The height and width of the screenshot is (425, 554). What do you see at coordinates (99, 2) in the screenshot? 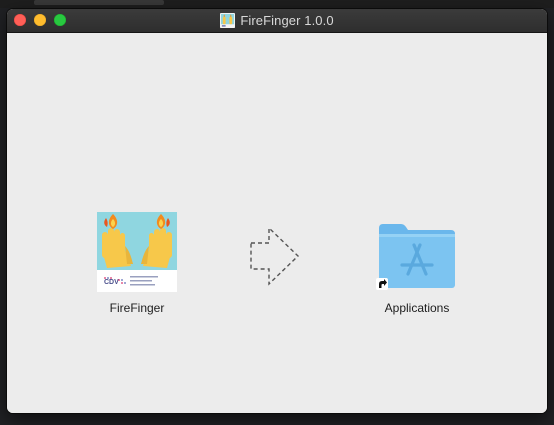
I see `background-window-content` at bounding box center [99, 2].